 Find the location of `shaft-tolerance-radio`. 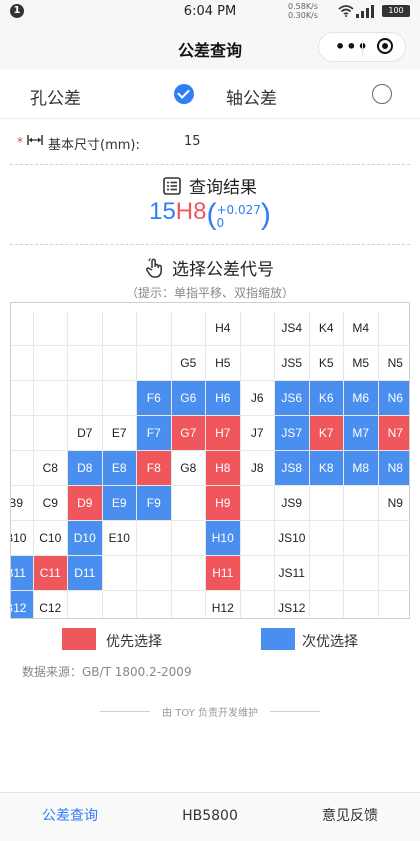

shaft-tolerance-radio is located at coordinates (382, 94).